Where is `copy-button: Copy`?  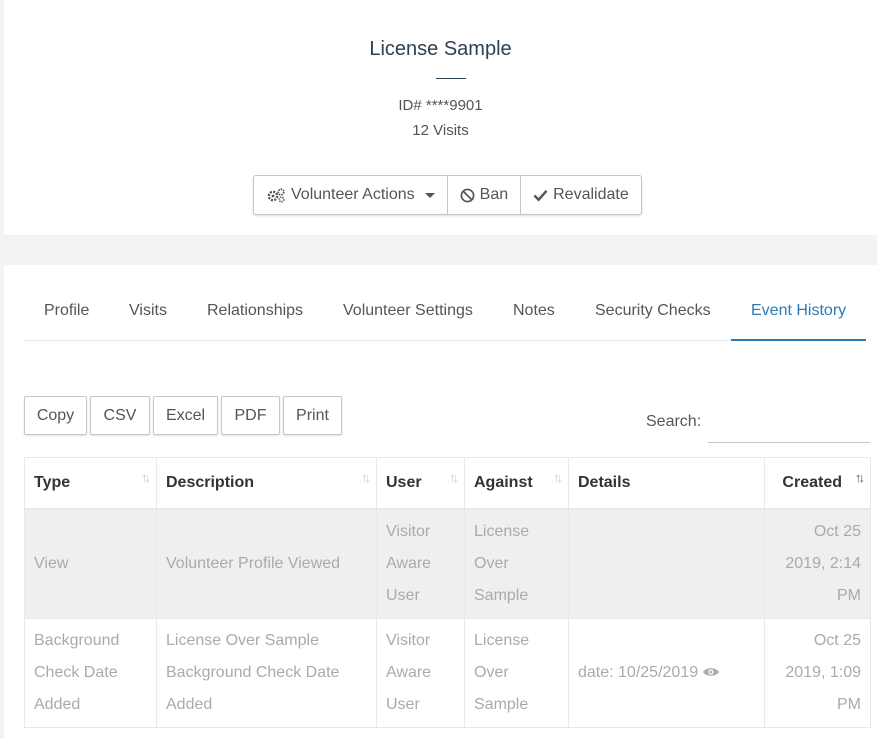
copy-button: Copy is located at coordinates (55, 415).